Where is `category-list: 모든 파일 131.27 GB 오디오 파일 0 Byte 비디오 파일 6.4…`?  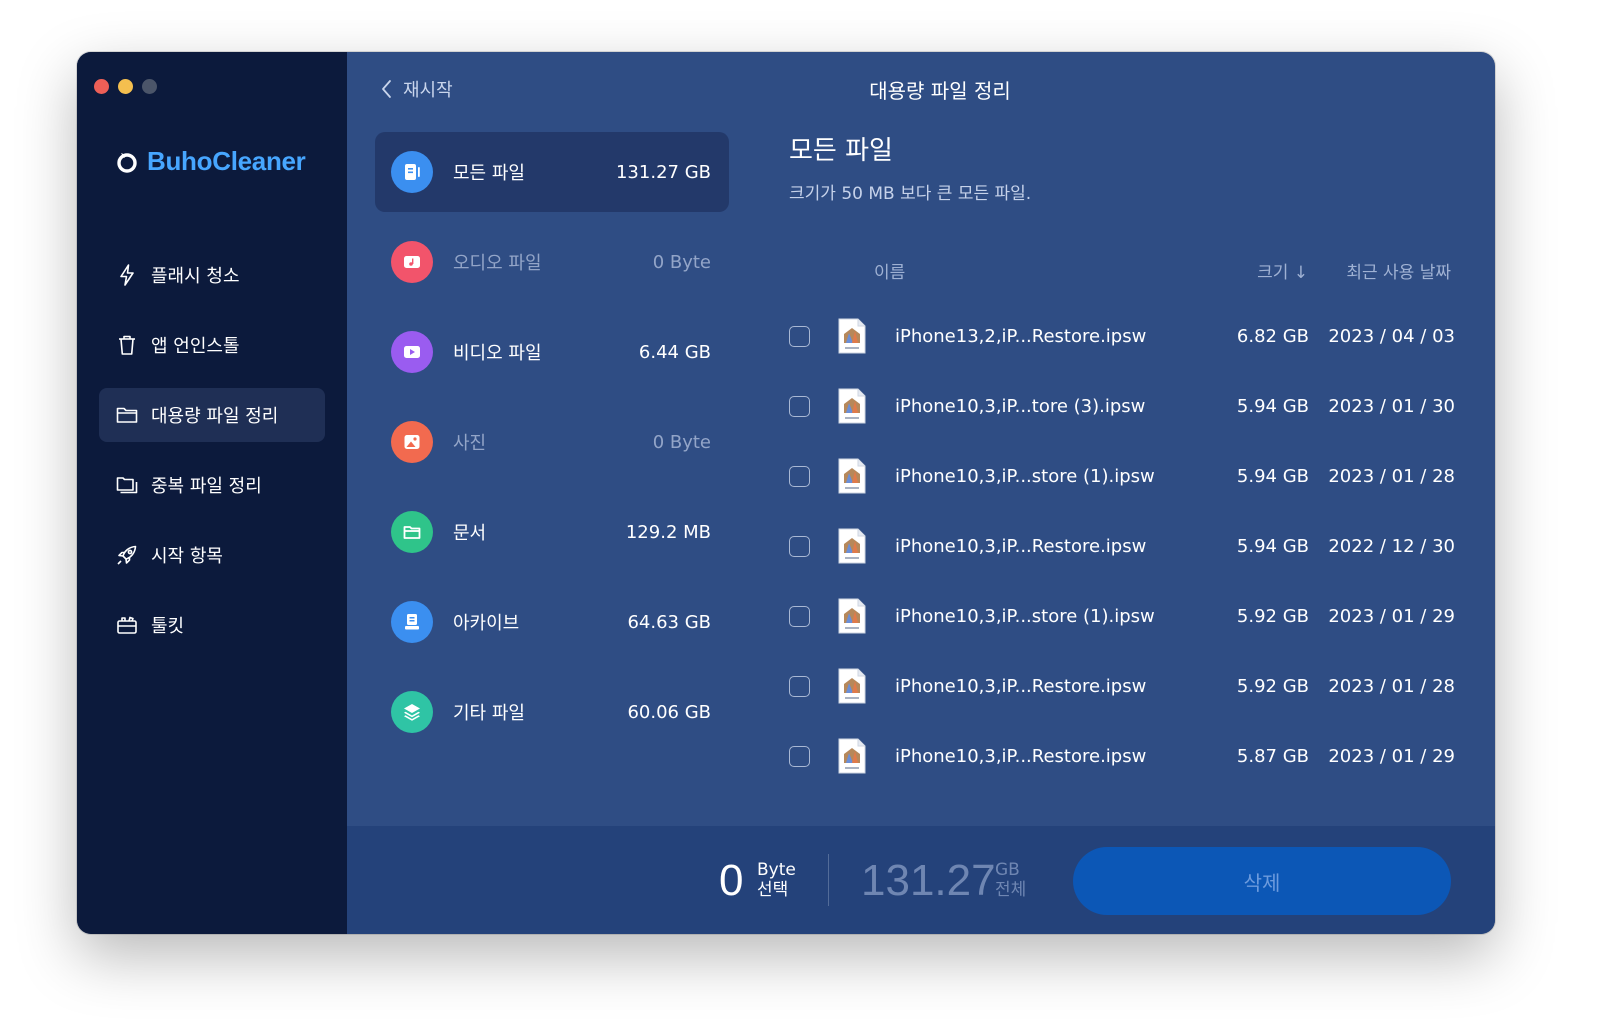 category-list: 모든 파일 131.27 GB 오디오 파일 0 Byte 비디오 파일 6.4… is located at coordinates (552, 447).